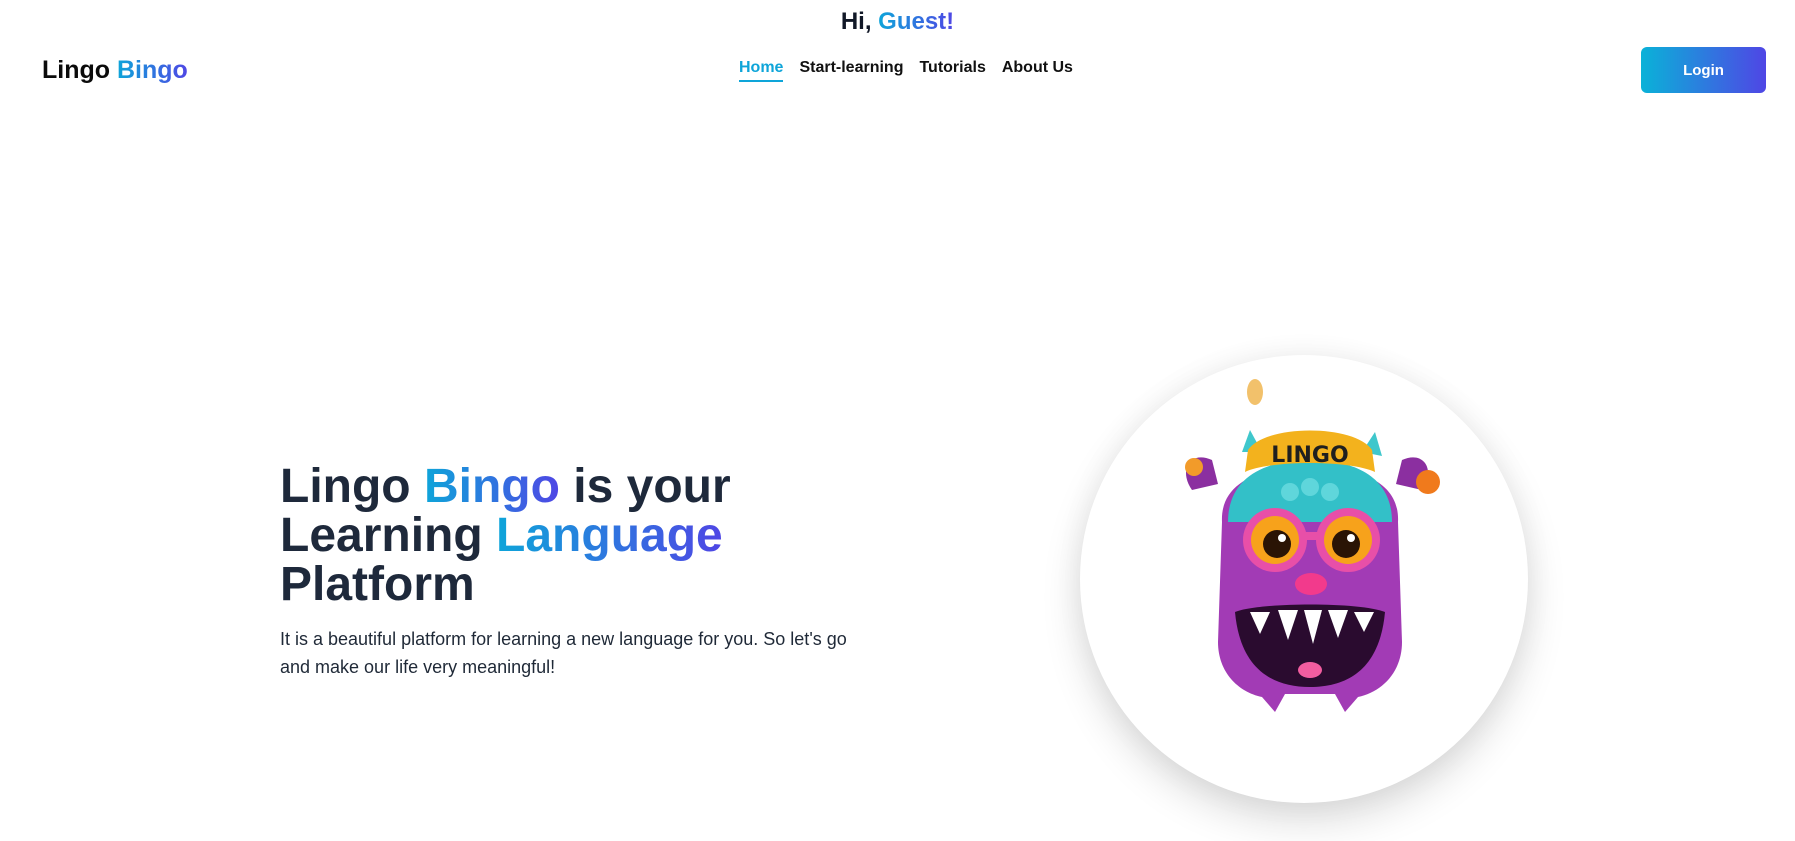 This screenshot has width=1795, height=841. What do you see at coordinates (1309, 455) in the screenshot?
I see `mascot-hat-text: LINGO` at bounding box center [1309, 455].